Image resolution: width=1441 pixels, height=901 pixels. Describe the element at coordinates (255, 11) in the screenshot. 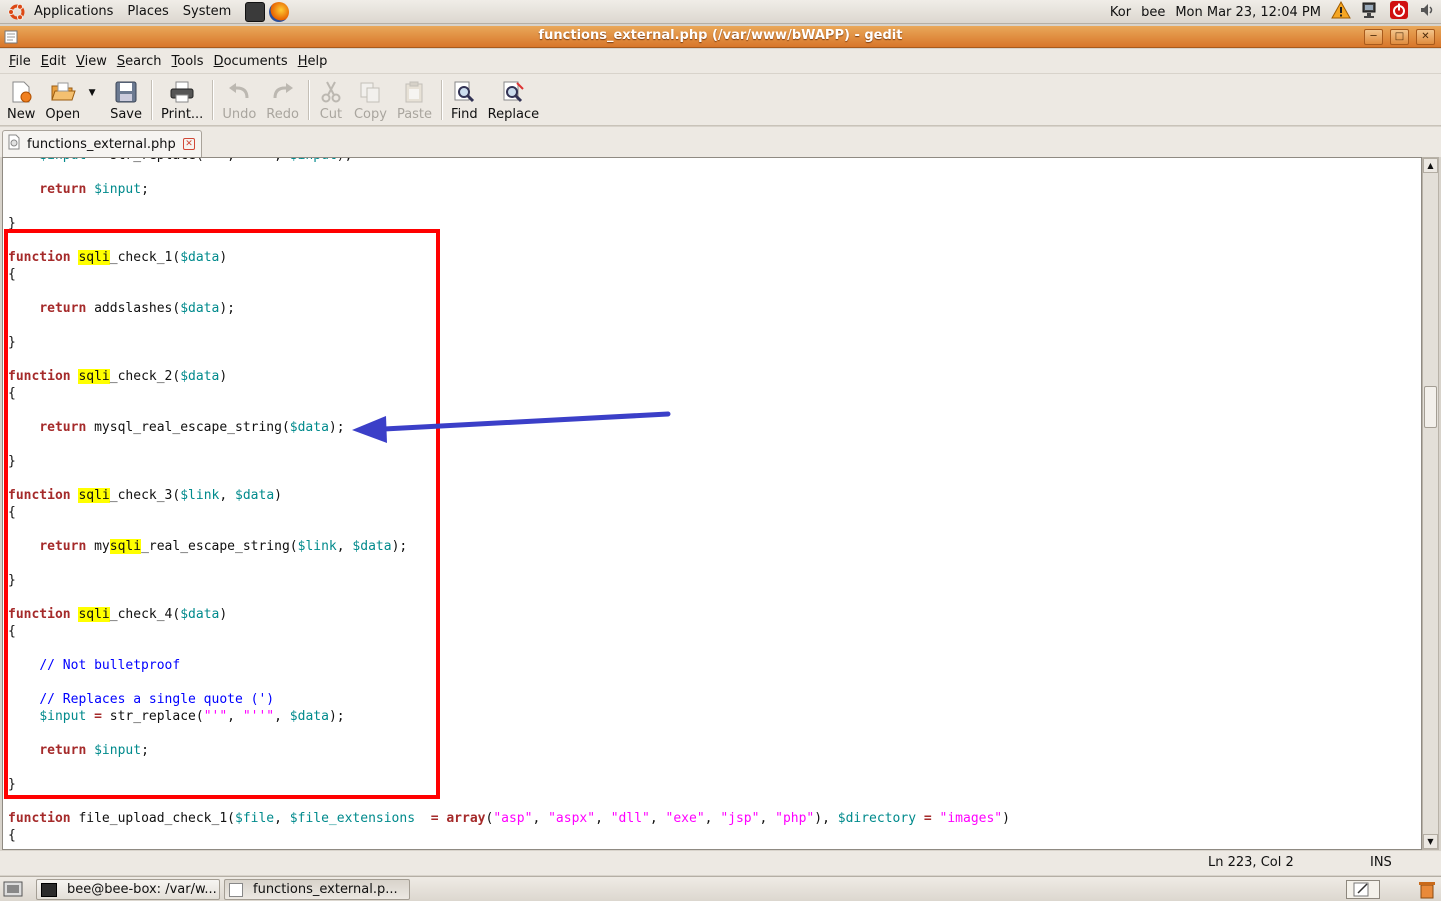

I see `terminal-launcher-icon` at that location.